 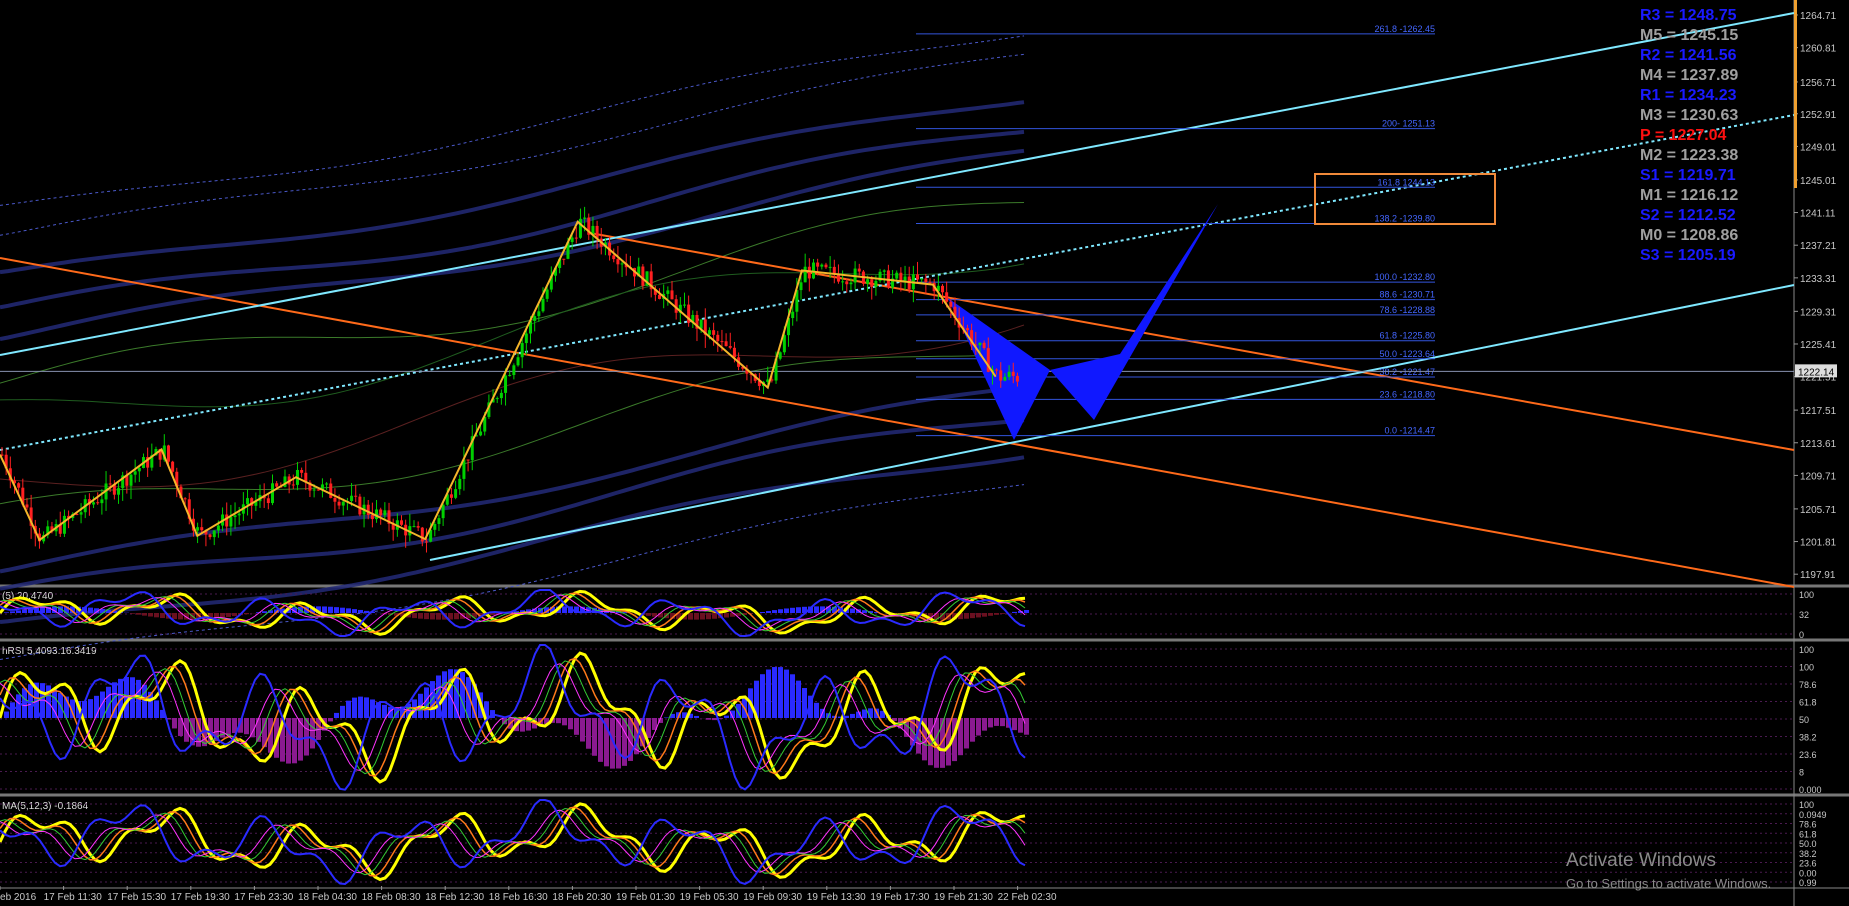 What do you see at coordinates (1688, 95) in the screenshot?
I see `pivot-level: R1 = 1234.23` at bounding box center [1688, 95].